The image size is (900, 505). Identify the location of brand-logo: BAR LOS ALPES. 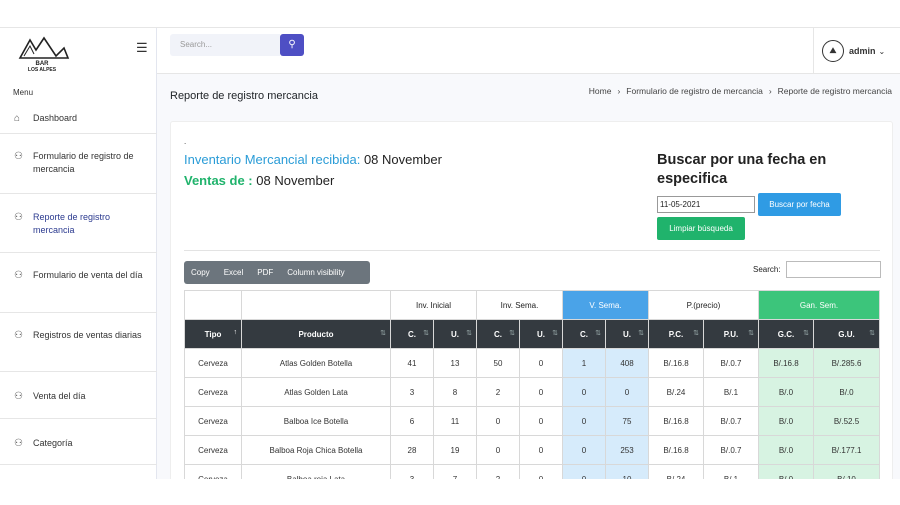
(42, 53).